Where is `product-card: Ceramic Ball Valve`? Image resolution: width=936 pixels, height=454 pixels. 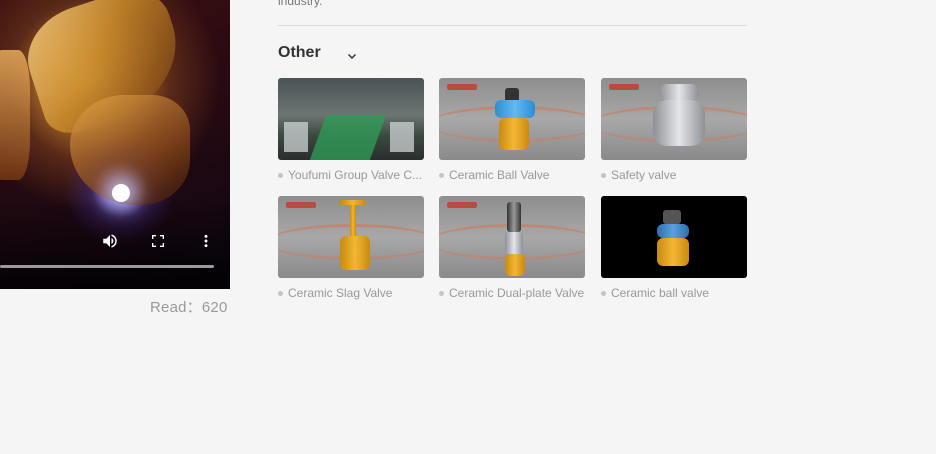
product-card: Ceramic Ball Valve is located at coordinates (512, 130).